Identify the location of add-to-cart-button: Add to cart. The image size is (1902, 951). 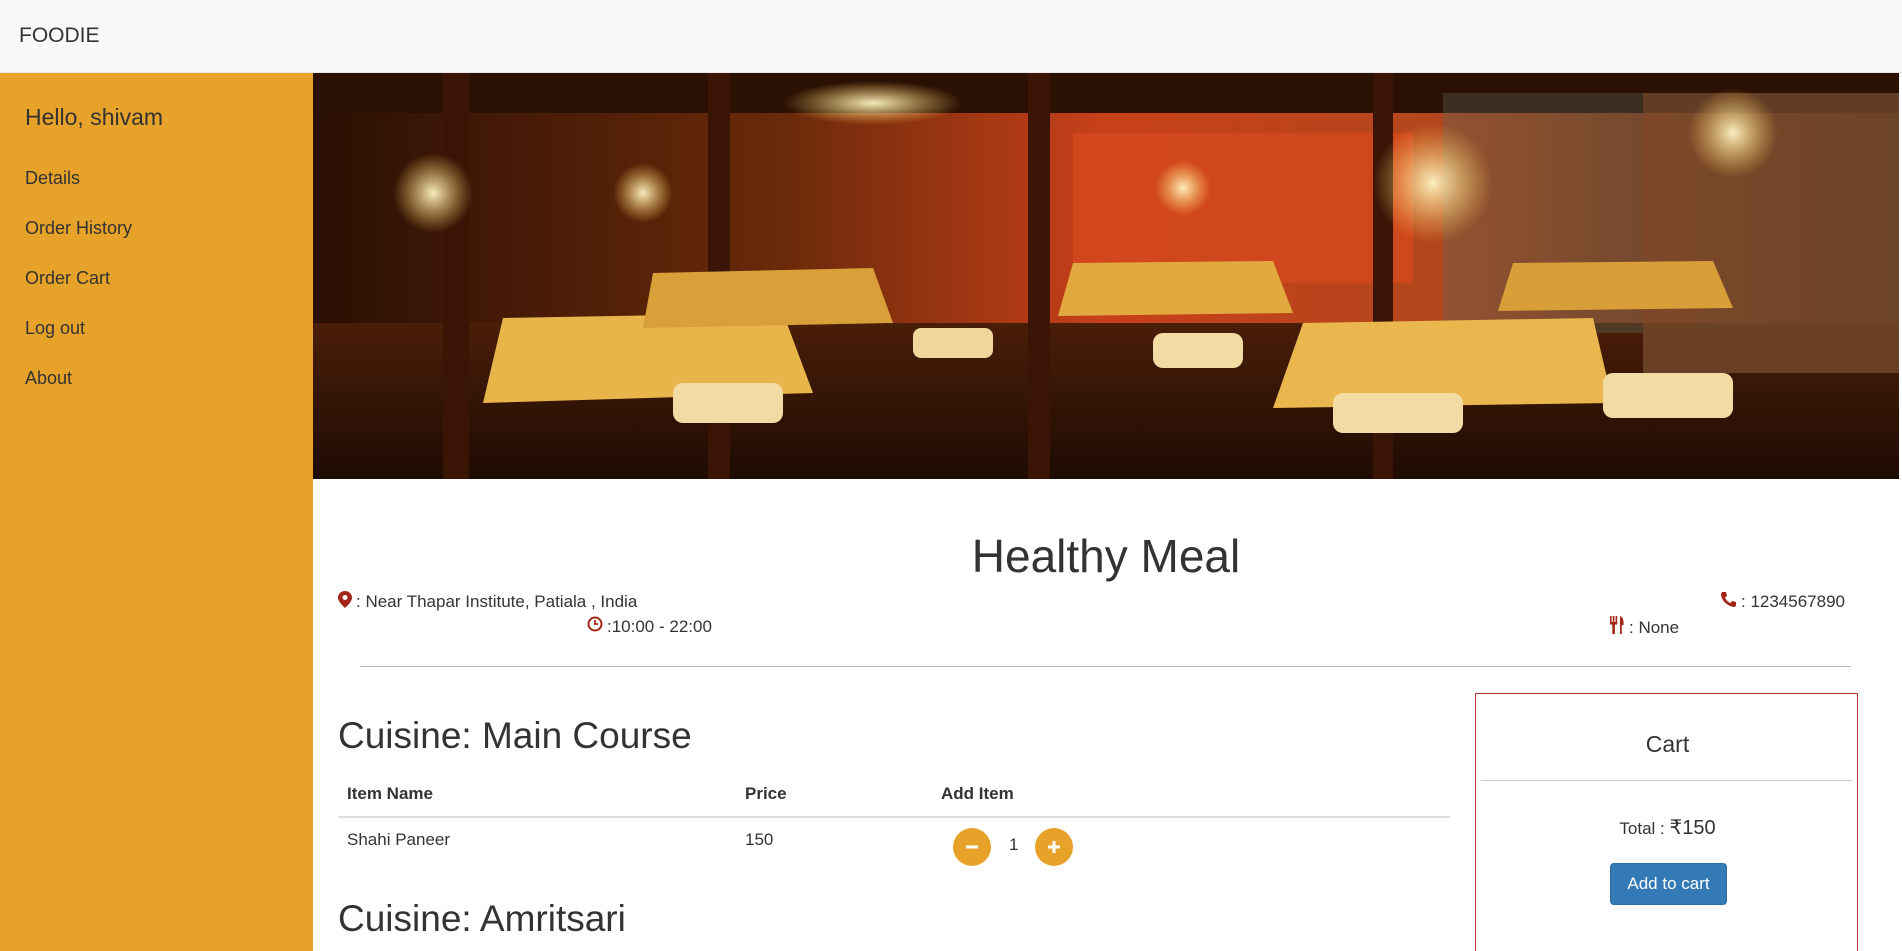
(1668, 884).